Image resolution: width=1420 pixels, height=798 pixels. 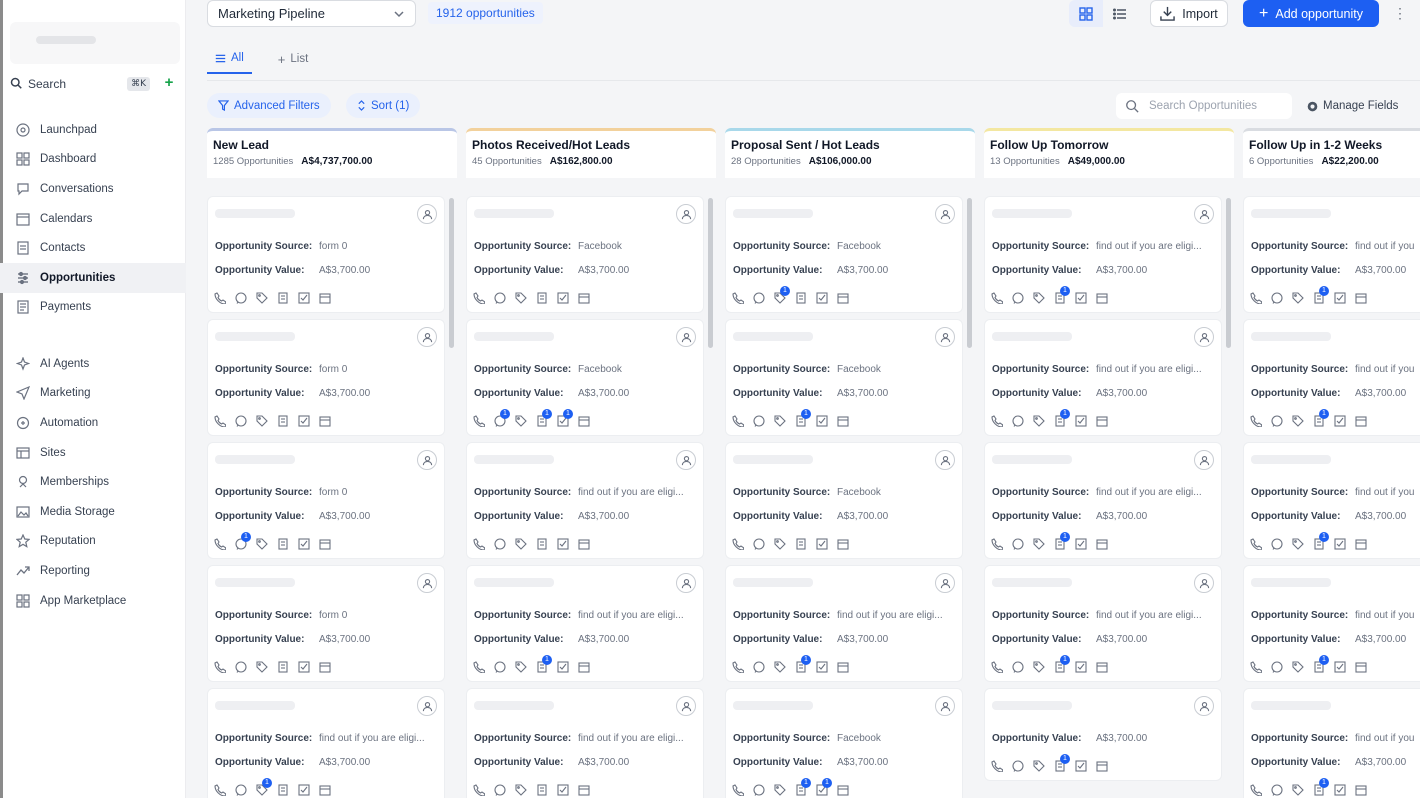 What do you see at coordinates (93, 423) in the screenshot?
I see `sidebar-item-automation: Automation` at bounding box center [93, 423].